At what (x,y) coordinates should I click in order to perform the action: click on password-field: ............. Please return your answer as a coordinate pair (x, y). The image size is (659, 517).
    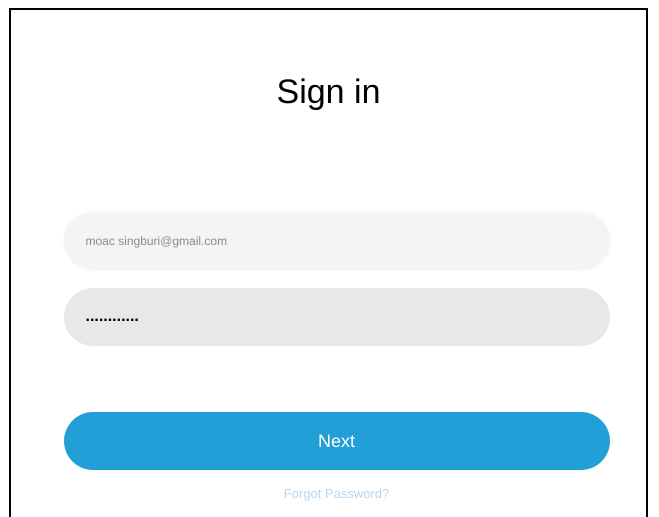
    Looking at the image, I should click on (337, 317).